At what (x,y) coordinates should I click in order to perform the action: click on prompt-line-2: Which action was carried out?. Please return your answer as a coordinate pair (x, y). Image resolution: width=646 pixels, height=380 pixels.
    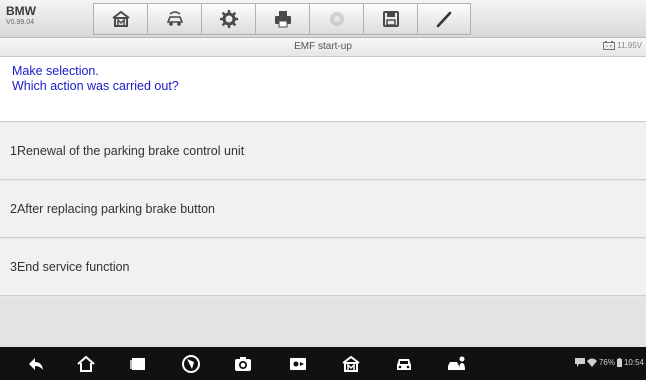
    Looking at the image, I should click on (95, 86).